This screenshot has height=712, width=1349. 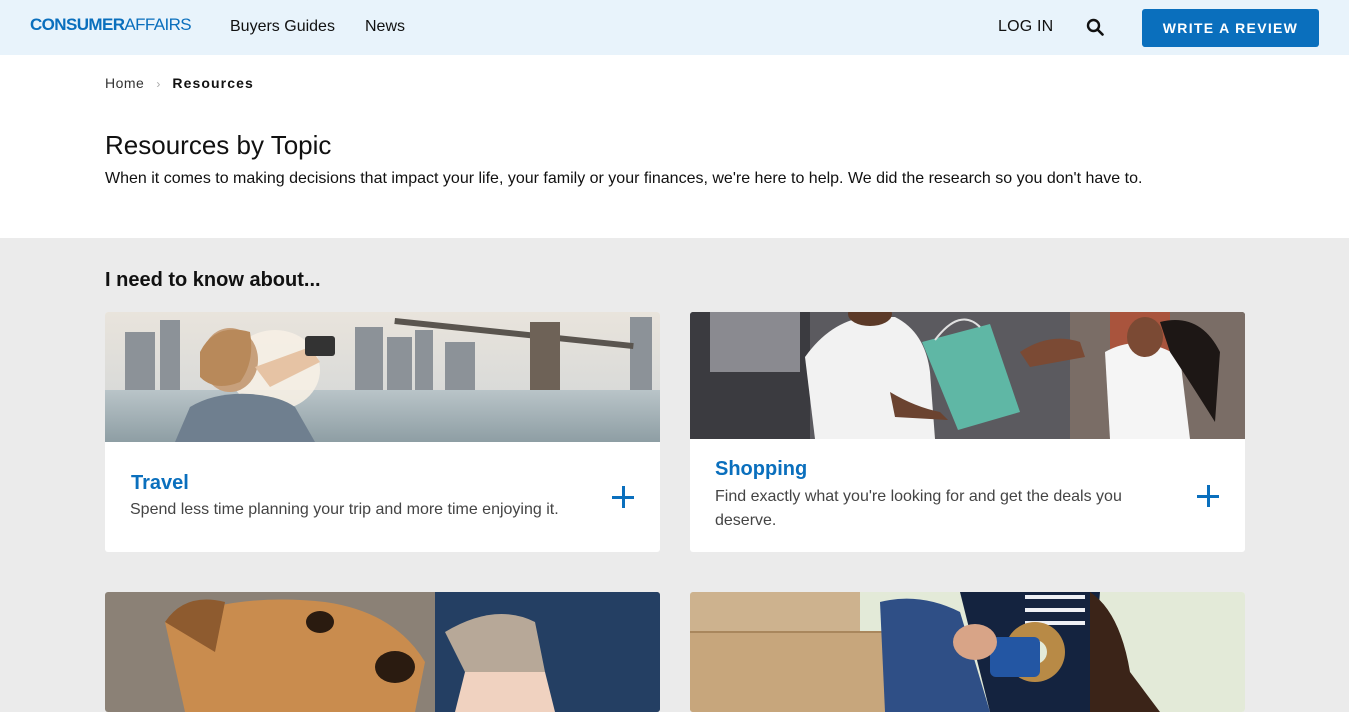 What do you see at coordinates (218, 145) in the screenshot?
I see `page-title: Resources by Topic` at bounding box center [218, 145].